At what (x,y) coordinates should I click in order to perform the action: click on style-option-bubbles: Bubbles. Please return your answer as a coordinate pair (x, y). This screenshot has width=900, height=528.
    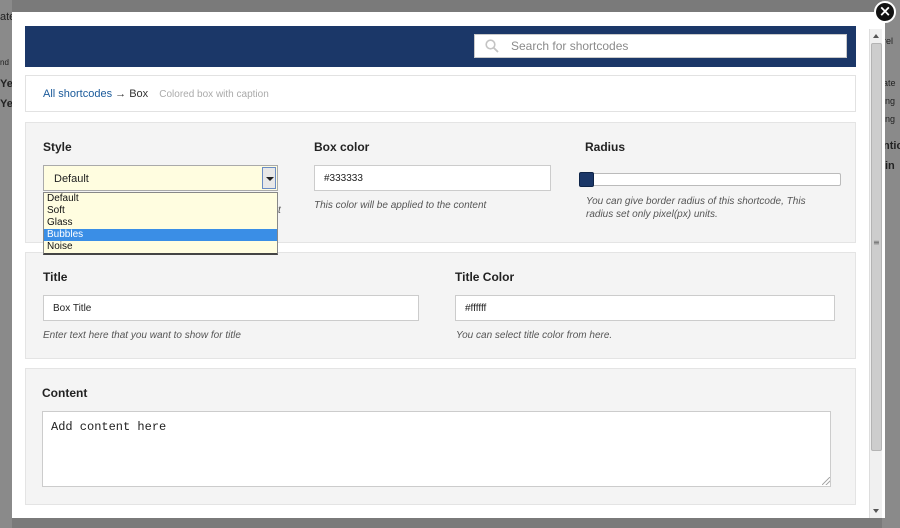
    Looking at the image, I should click on (160, 235).